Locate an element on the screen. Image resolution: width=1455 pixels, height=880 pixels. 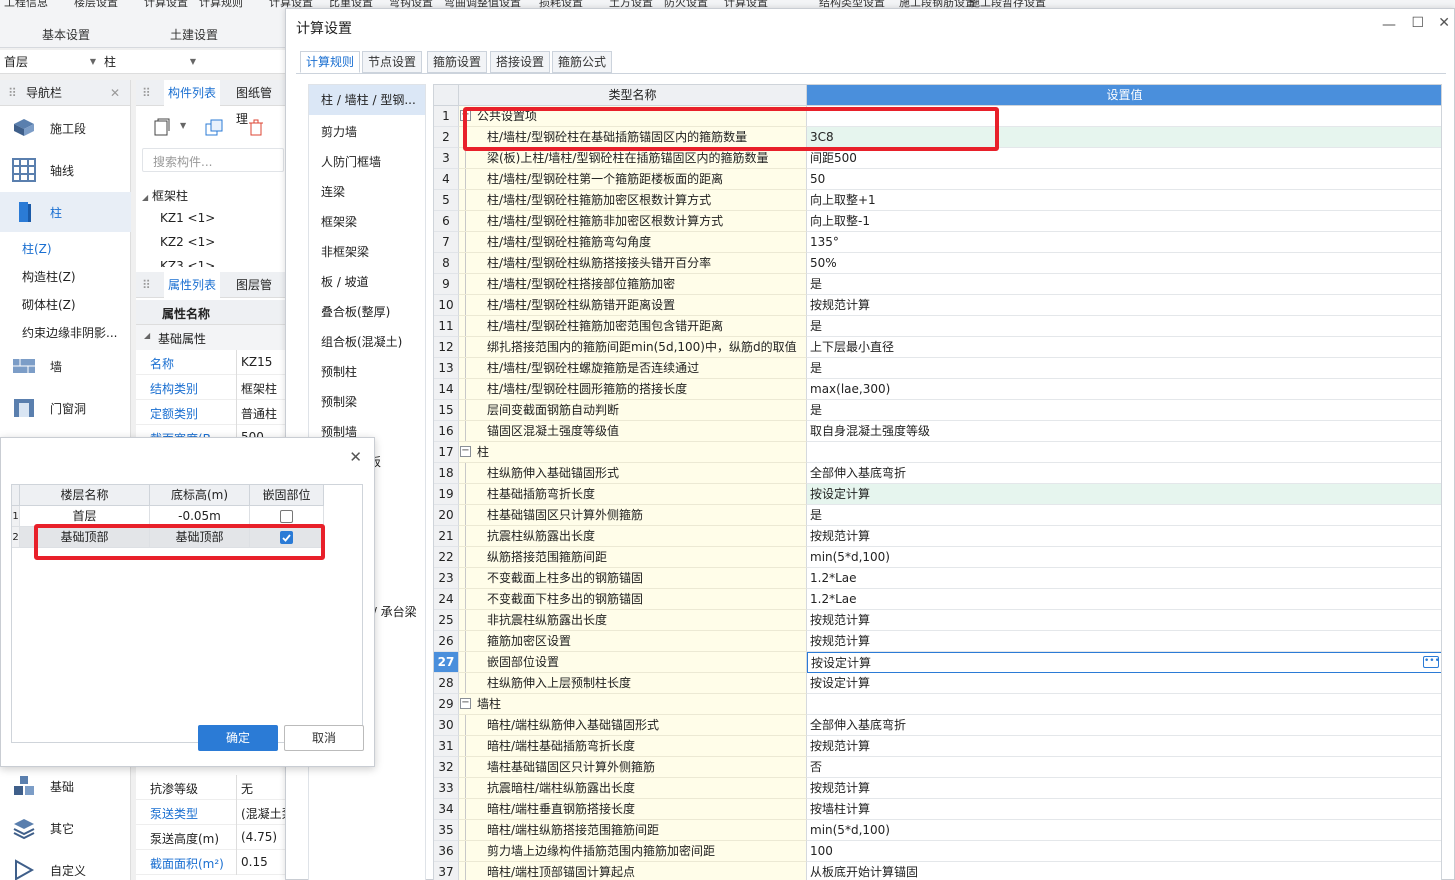
table-row: 9 柱/墙柱/型钢砼柱搭接部位箍筋加密 是 is located at coordinates (937, 284).